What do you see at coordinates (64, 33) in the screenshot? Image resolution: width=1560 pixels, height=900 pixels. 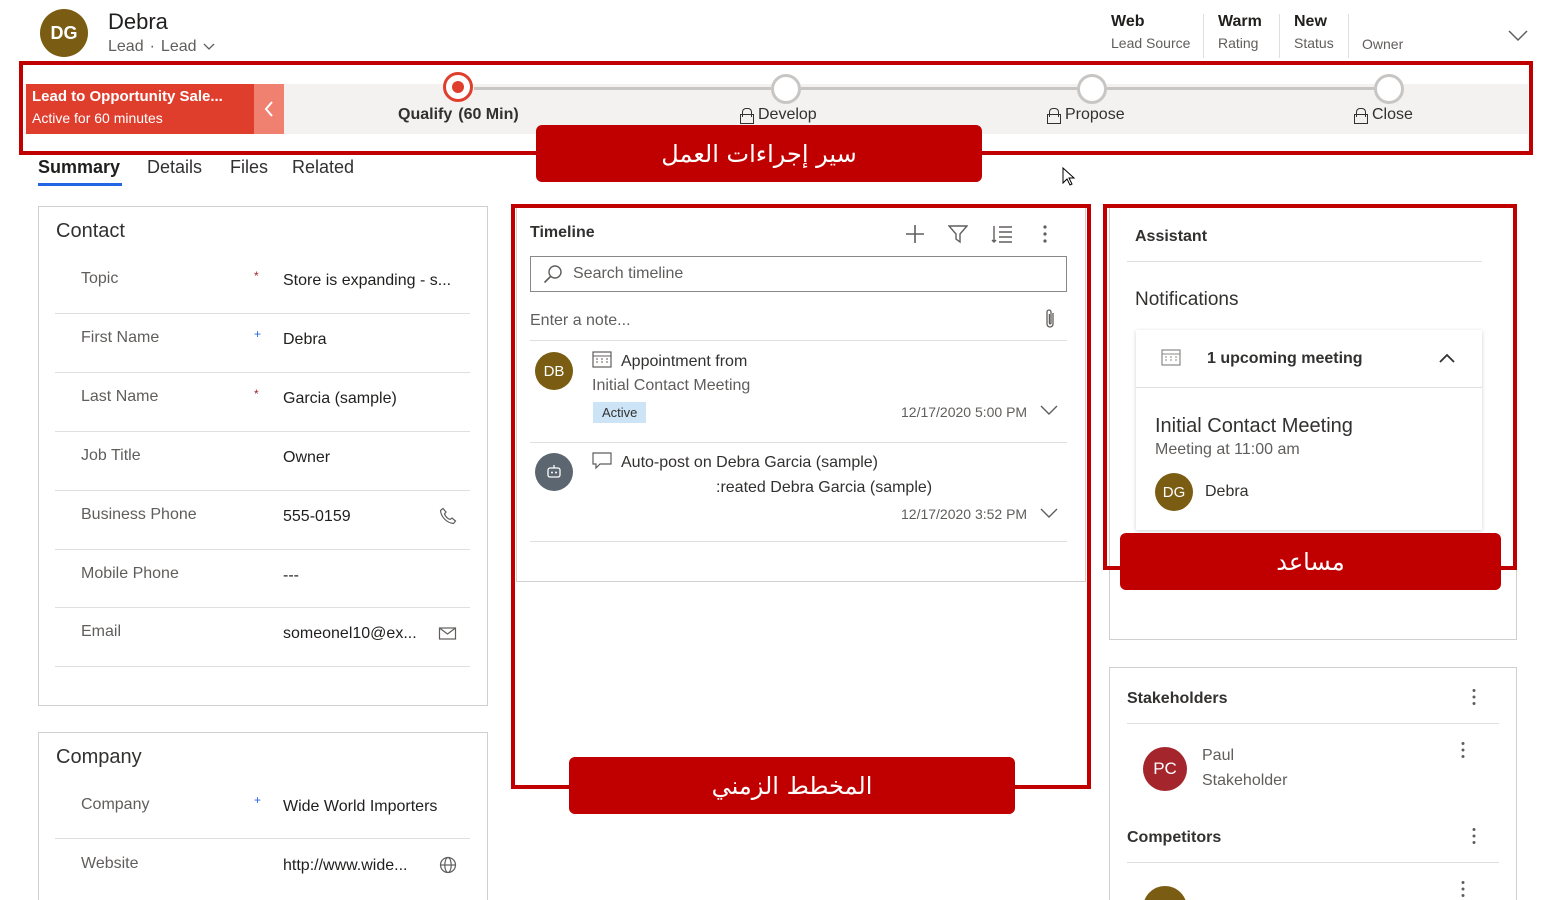 I see `record-avatar: DG` at bounding box center [64, 33].